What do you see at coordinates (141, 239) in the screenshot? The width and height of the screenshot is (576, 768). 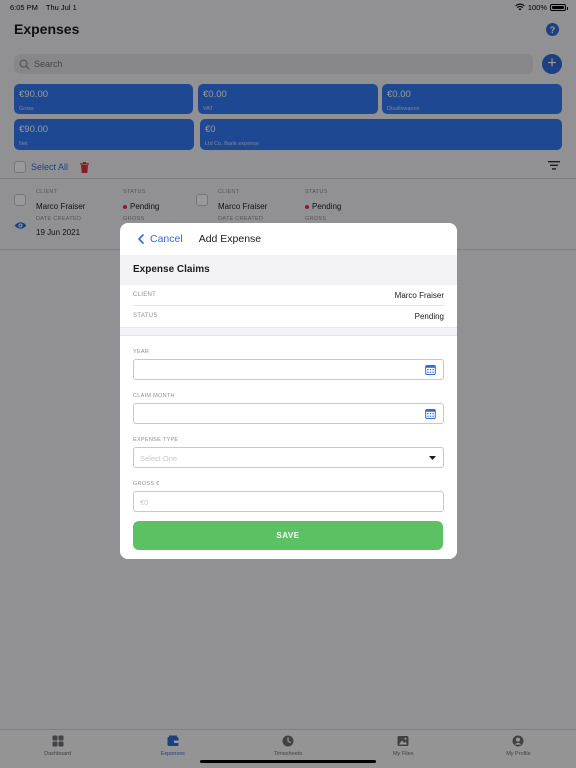 I see `chevron-left-icon` at bounding box center [141, 239].